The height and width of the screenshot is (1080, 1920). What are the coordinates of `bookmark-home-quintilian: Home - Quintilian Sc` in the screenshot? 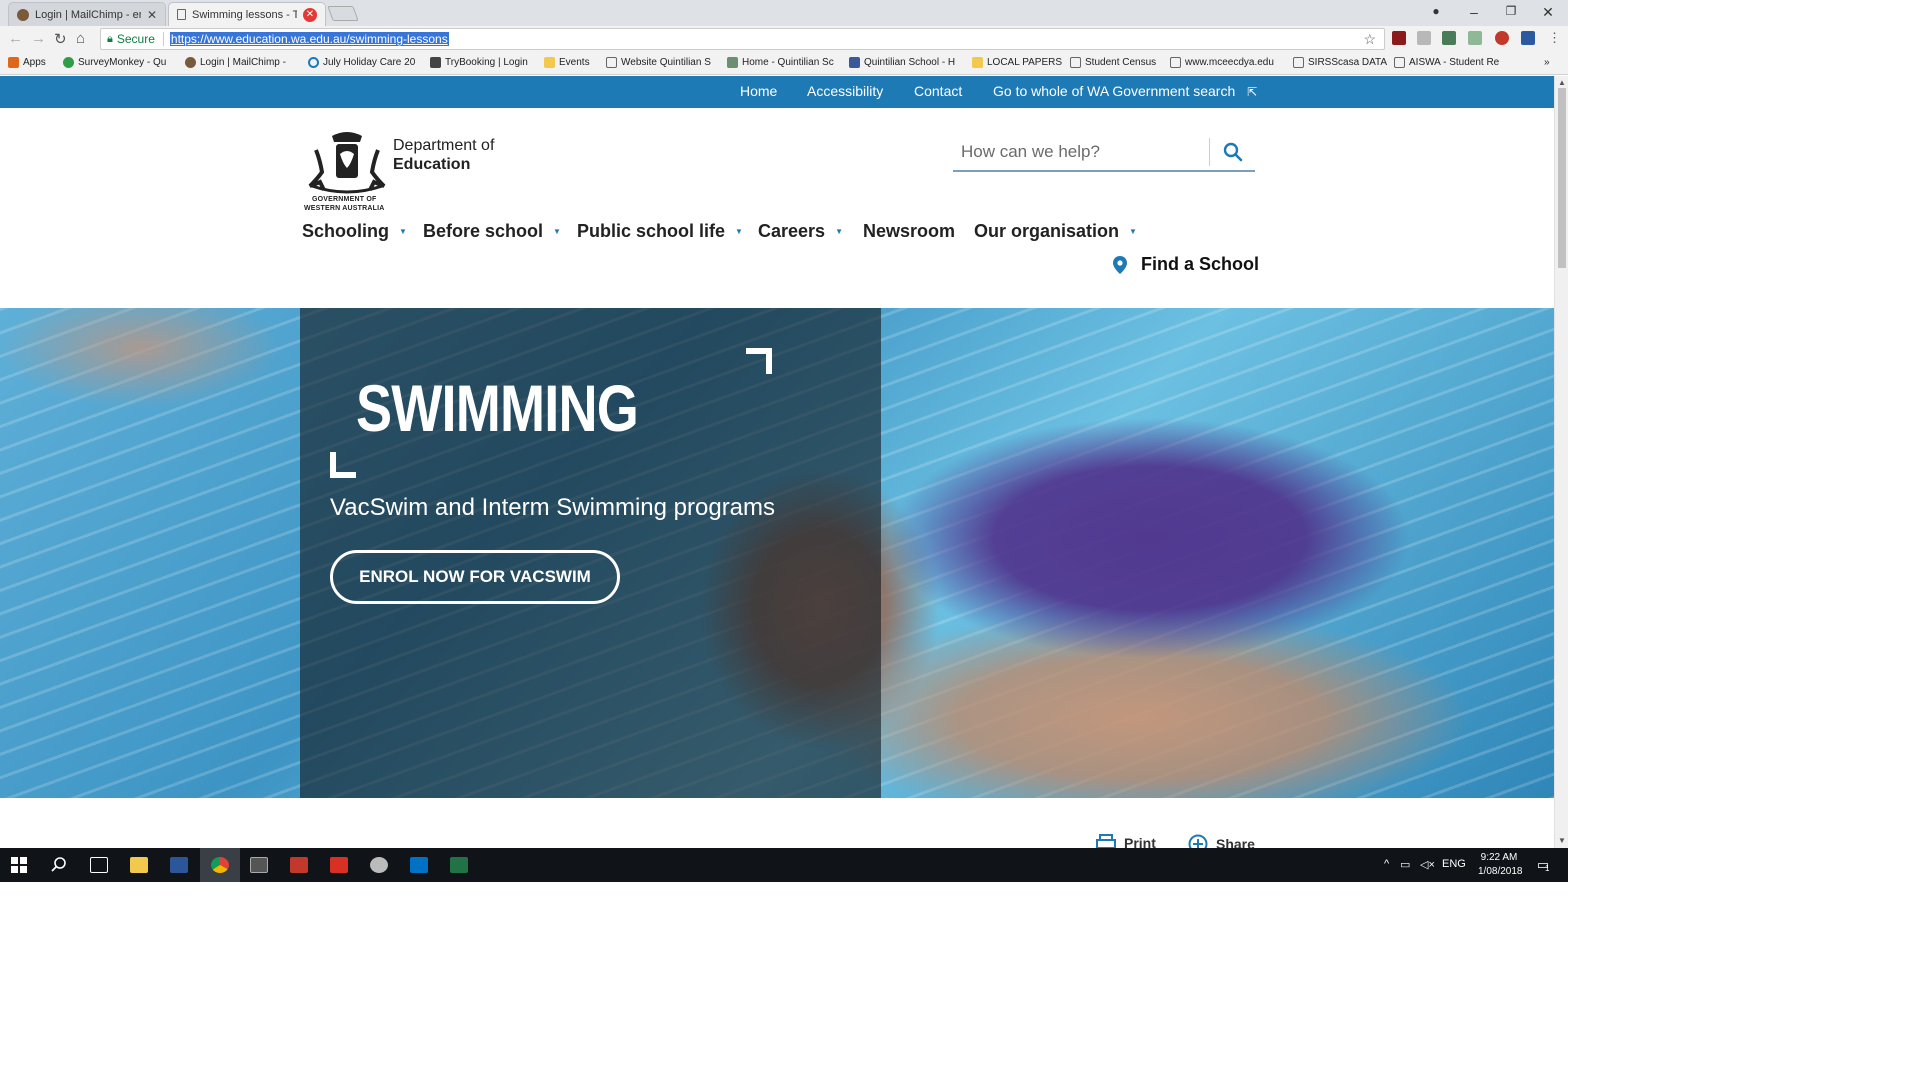 It's located at (783, 62).